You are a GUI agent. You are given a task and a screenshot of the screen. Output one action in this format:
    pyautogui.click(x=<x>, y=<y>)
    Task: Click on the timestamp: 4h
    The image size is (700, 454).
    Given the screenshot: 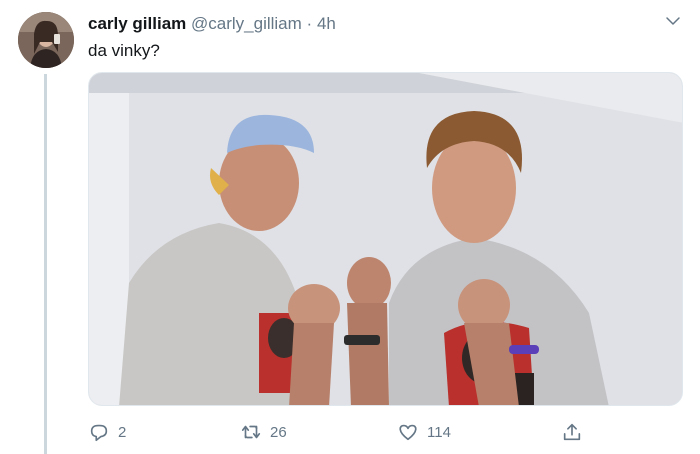 What is the action you would take?
    pyautogui.click(x=326, y=23)
    